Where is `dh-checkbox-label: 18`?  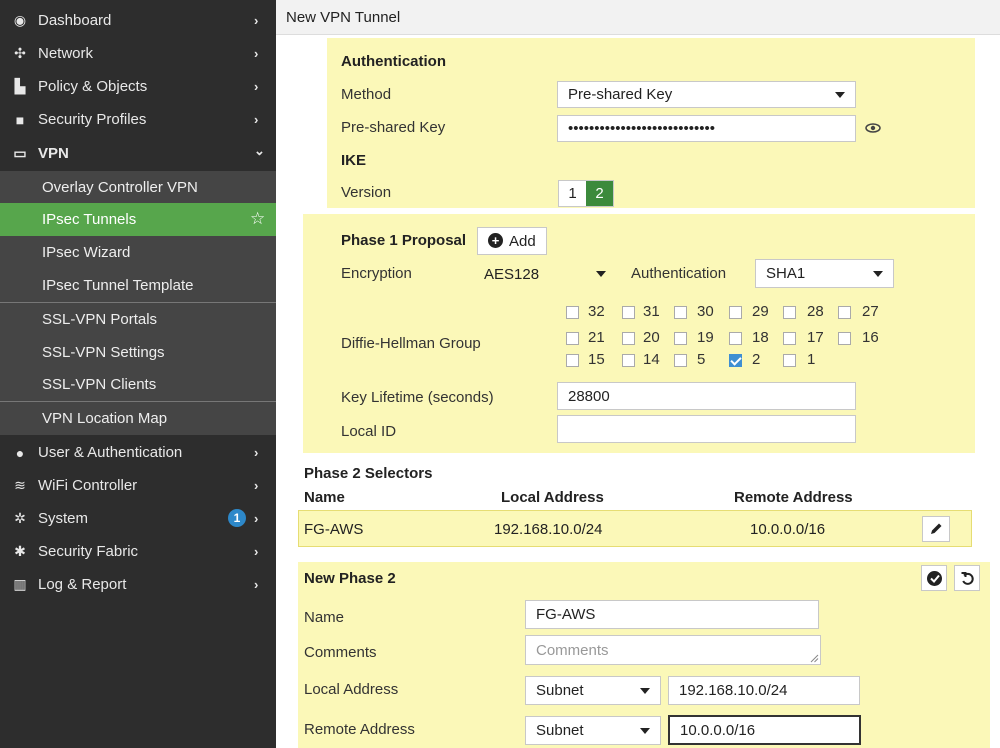
dh-checkbox-label: 18 is located at coordinates (760, 337).